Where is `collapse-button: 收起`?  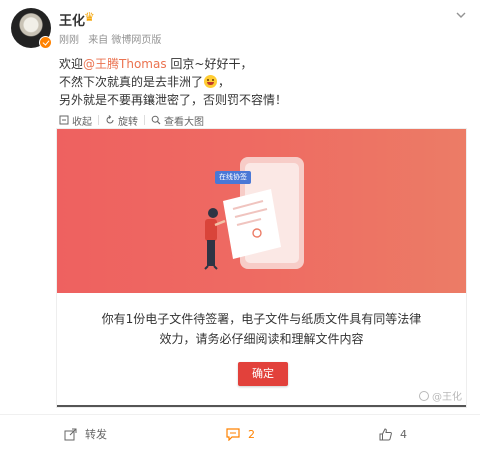
collapse-button: 收起 is located at coordinates (75, 120).